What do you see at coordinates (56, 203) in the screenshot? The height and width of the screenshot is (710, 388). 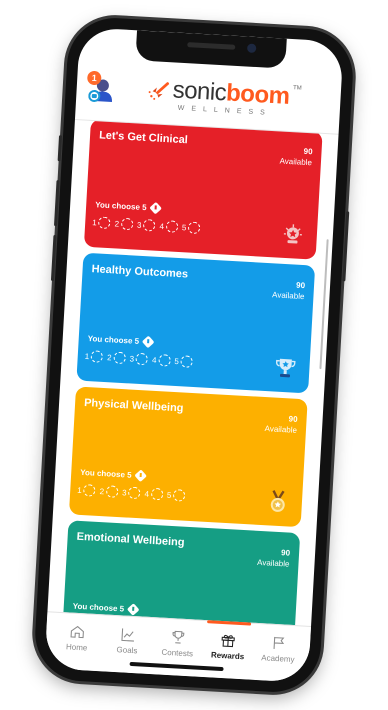 I see `volume-up-button` at bounding box center [56, 203].